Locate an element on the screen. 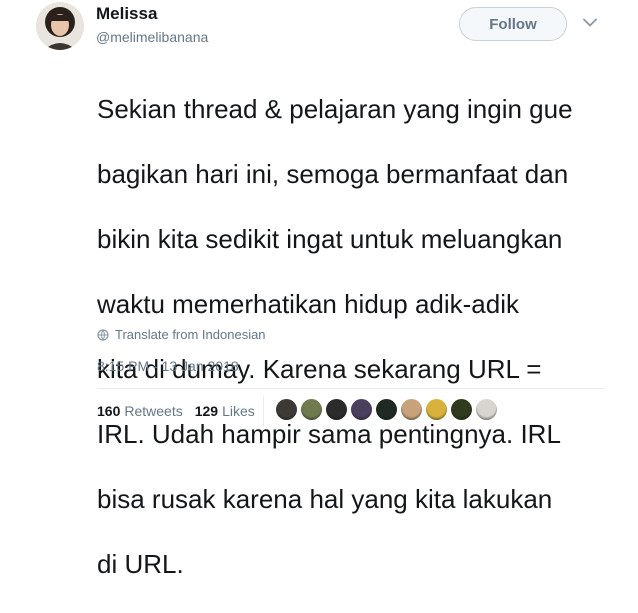 The image size is (638, 613). tweet-line: Sekian thread & pelajaran yang ingin gue is located at coordinates (335, 108).